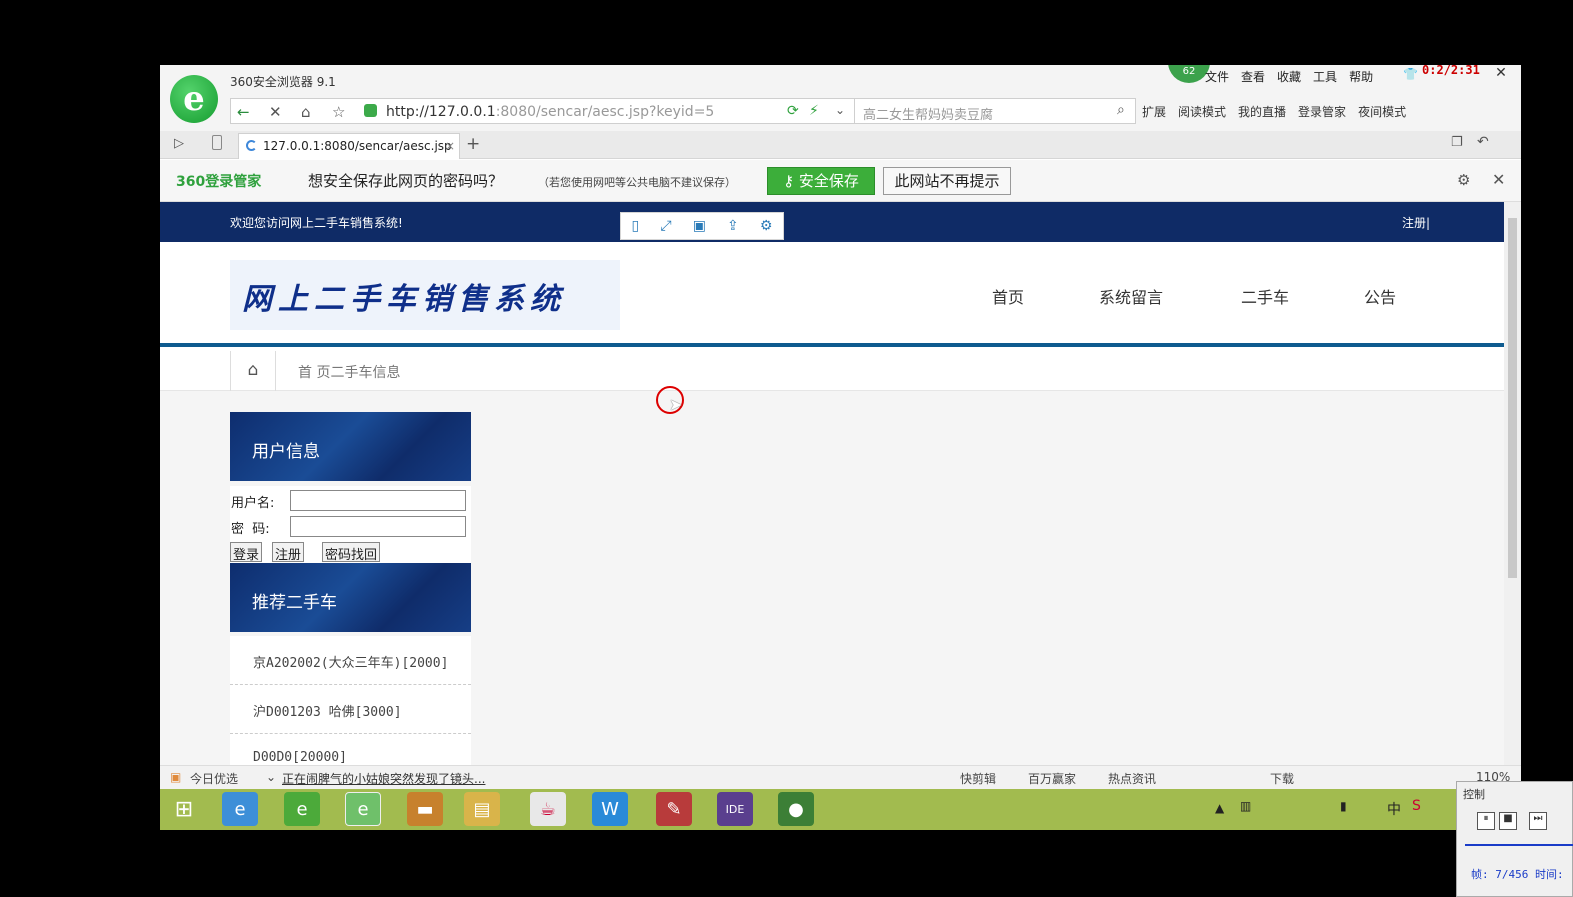 This screenshot has height=897, width=1573. What do you see at coordinates (1322, 111) in the screenshot?
I see `login-manager-button: 登录管家` at bounding box center [1322, 111].